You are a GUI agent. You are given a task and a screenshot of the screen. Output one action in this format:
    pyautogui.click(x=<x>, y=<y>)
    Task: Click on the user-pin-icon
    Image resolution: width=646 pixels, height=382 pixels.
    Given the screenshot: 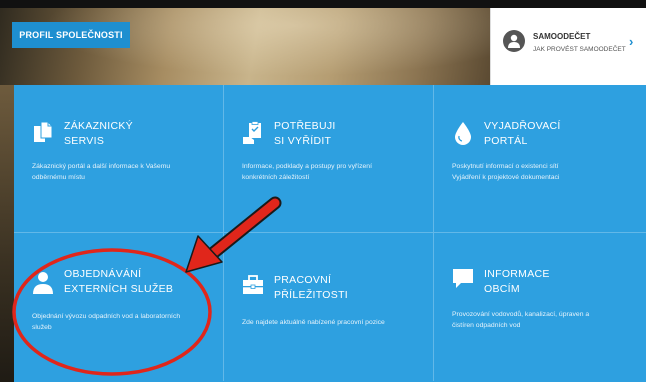 What is the action you would take?
    pyautogui.click(x=514, y=41)
    